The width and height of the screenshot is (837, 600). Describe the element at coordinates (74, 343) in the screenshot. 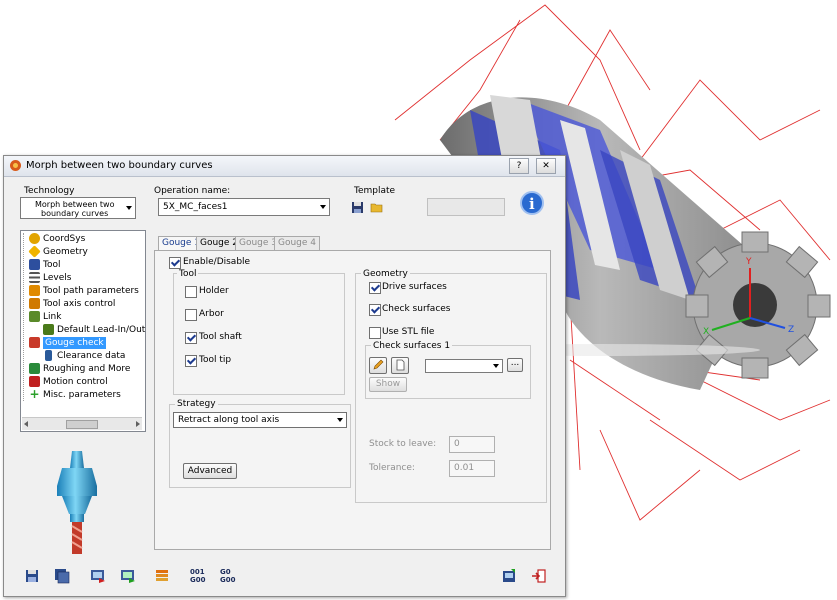

I see `tree-item-label: Gouge check` at that location.